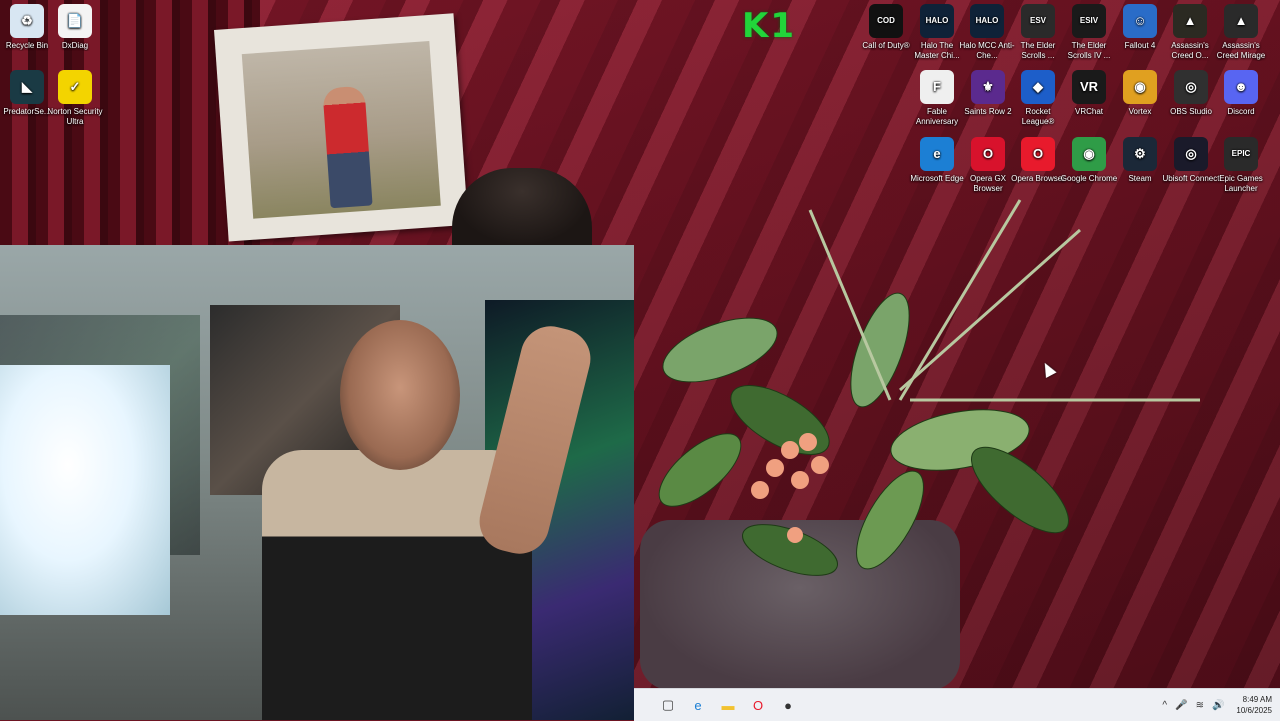  I want to click on desktop-icon-label: Discord, so click(1241, 111).